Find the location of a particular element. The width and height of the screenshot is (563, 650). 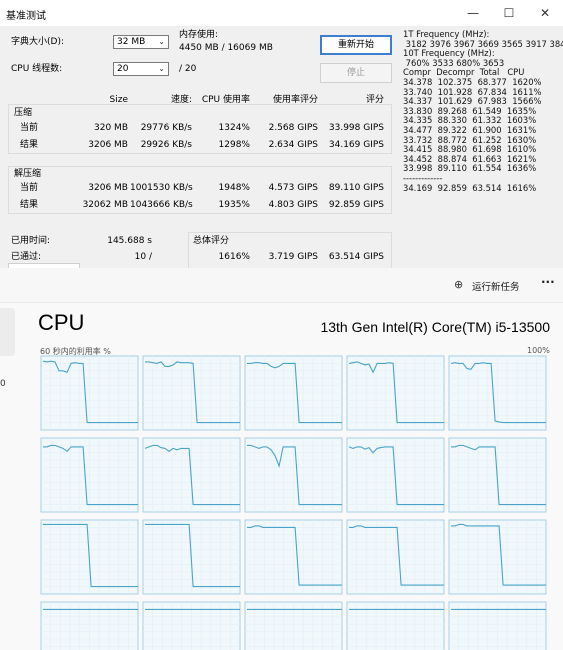

window-title: 基准测试 is located at coordinates (26, 16).